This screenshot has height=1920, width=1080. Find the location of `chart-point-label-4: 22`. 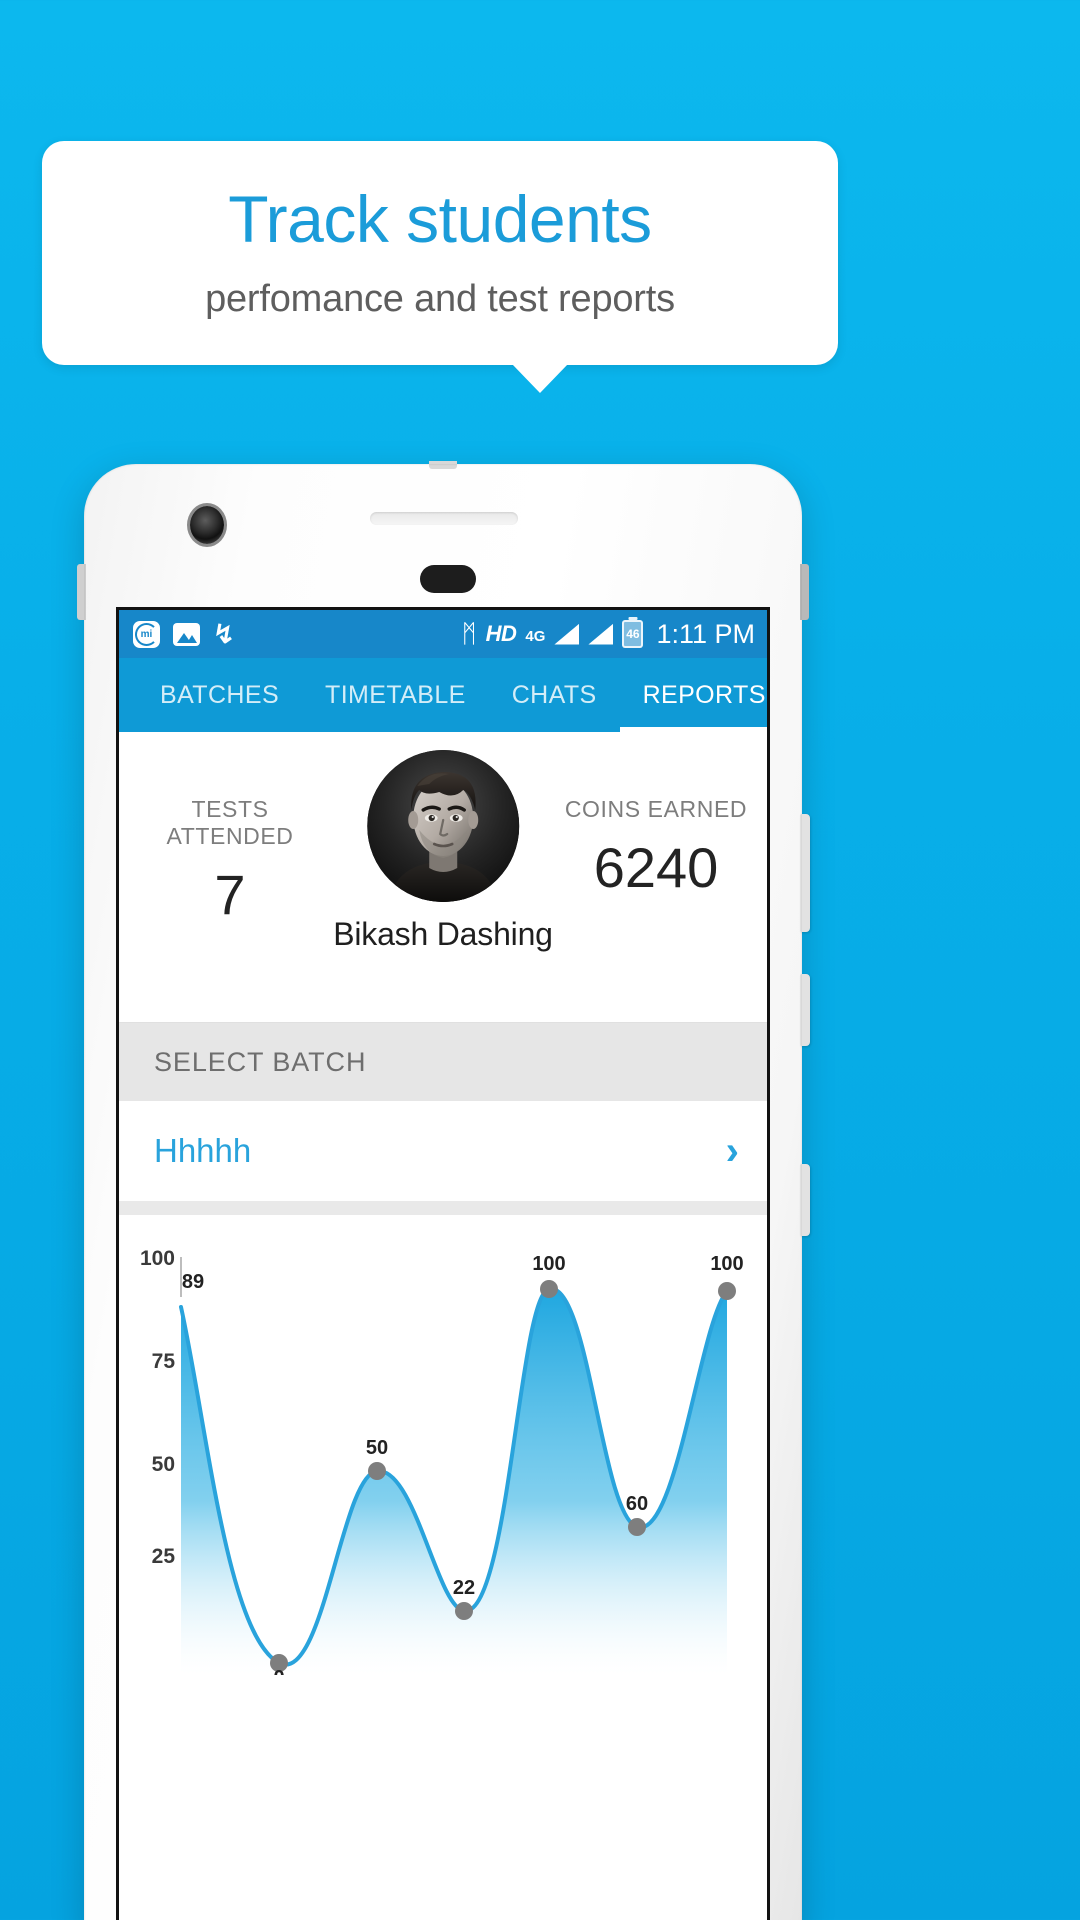

chart-point-label-4: 22 is located at coordinates (464, 1588).